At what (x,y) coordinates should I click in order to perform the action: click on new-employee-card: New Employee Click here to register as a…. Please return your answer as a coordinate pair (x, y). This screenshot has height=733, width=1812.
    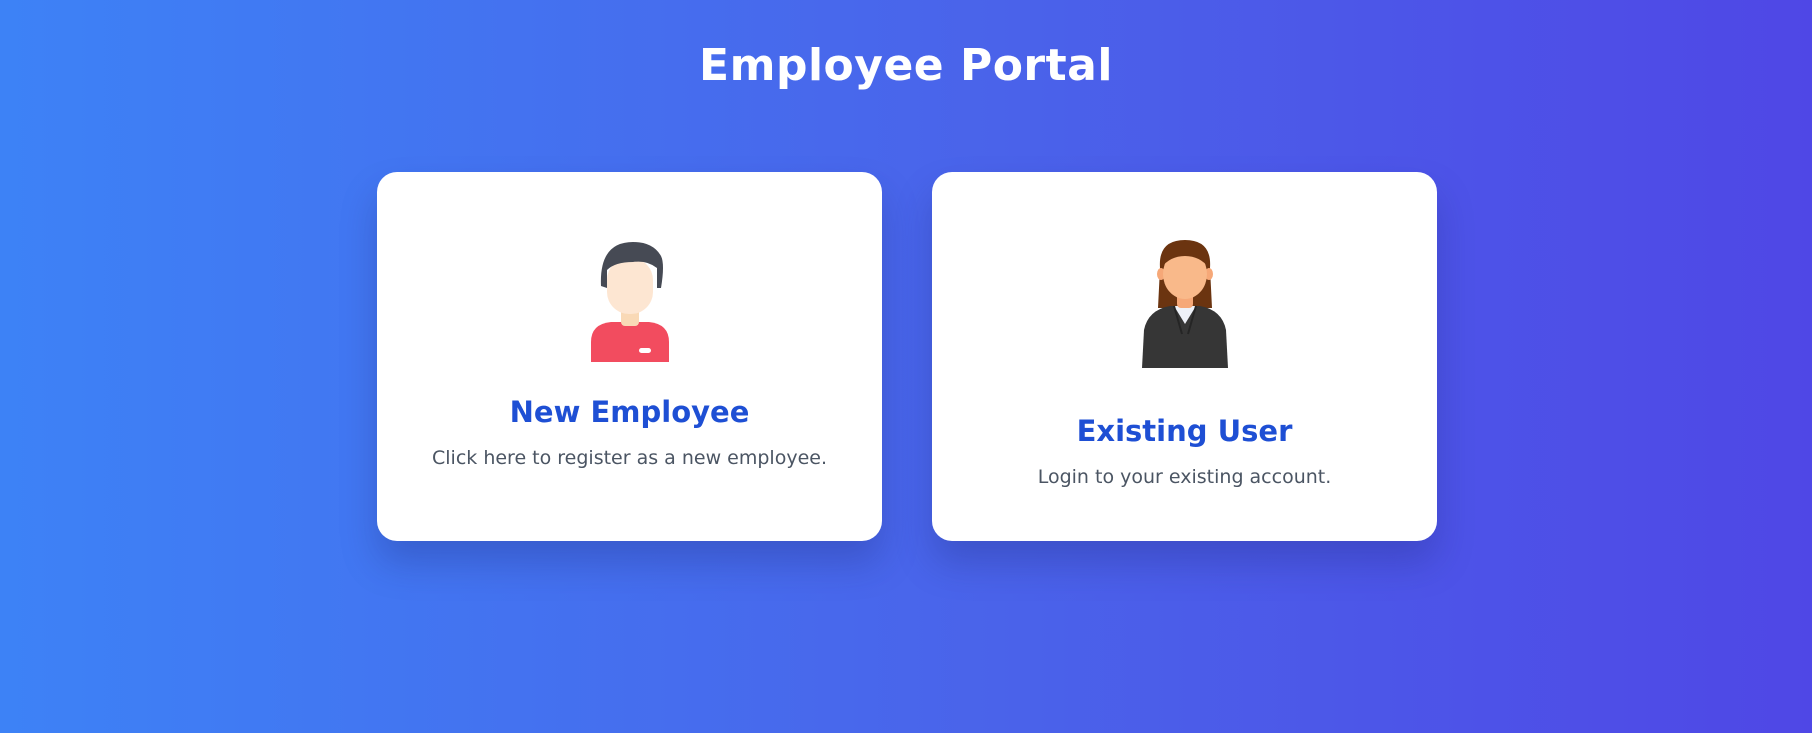
    Looking at the image, I should click on (629, 356).